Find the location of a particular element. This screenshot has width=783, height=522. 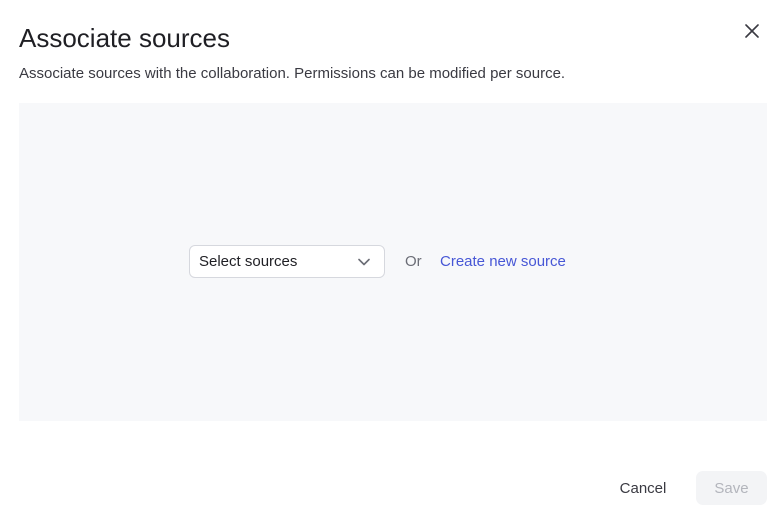

dialog-title: Associate sources is located at coordinates (124, 38).